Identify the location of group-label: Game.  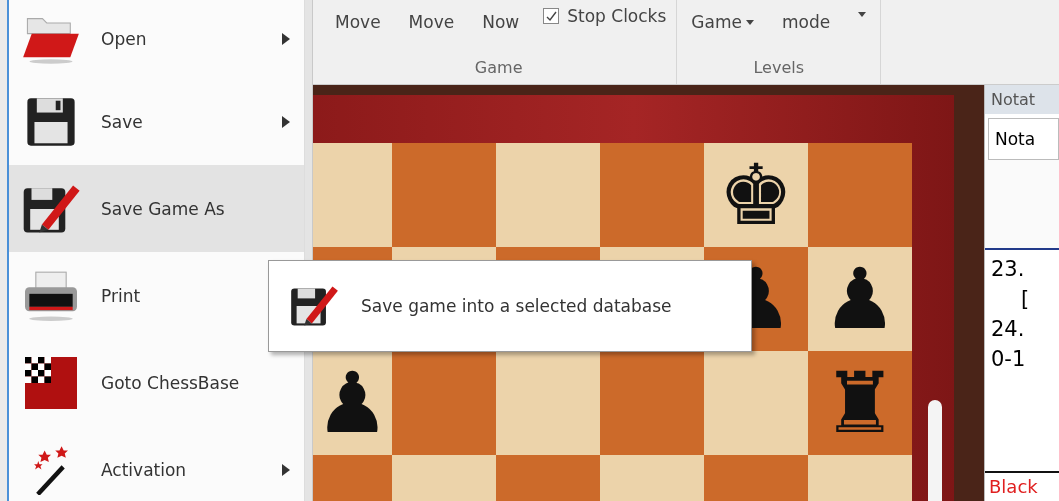
(498, 67).